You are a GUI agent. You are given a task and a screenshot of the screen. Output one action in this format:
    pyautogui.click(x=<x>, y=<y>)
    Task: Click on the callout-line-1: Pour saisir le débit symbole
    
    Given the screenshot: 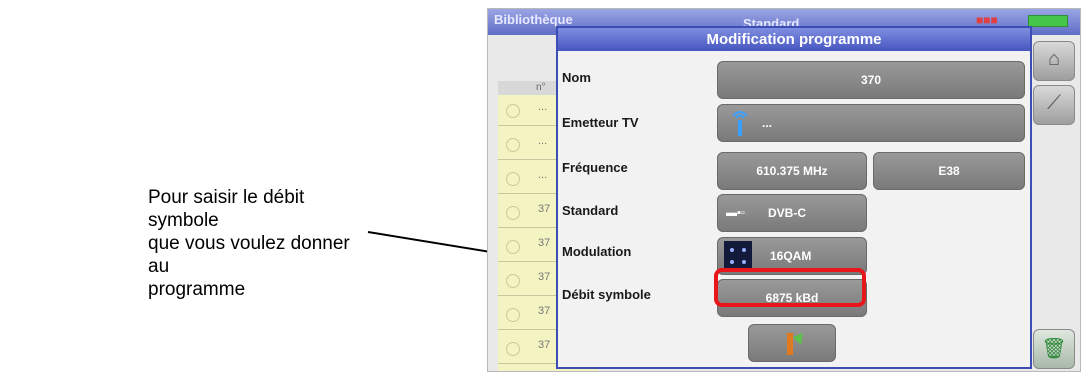 What is the action you would take?
    pyautogui.click(x=226, y=209)
    